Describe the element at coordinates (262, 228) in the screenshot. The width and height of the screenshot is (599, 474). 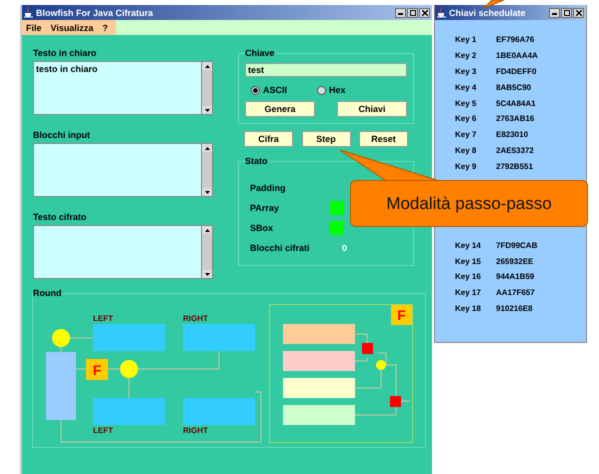
I see `status-label: SBox` at that location.